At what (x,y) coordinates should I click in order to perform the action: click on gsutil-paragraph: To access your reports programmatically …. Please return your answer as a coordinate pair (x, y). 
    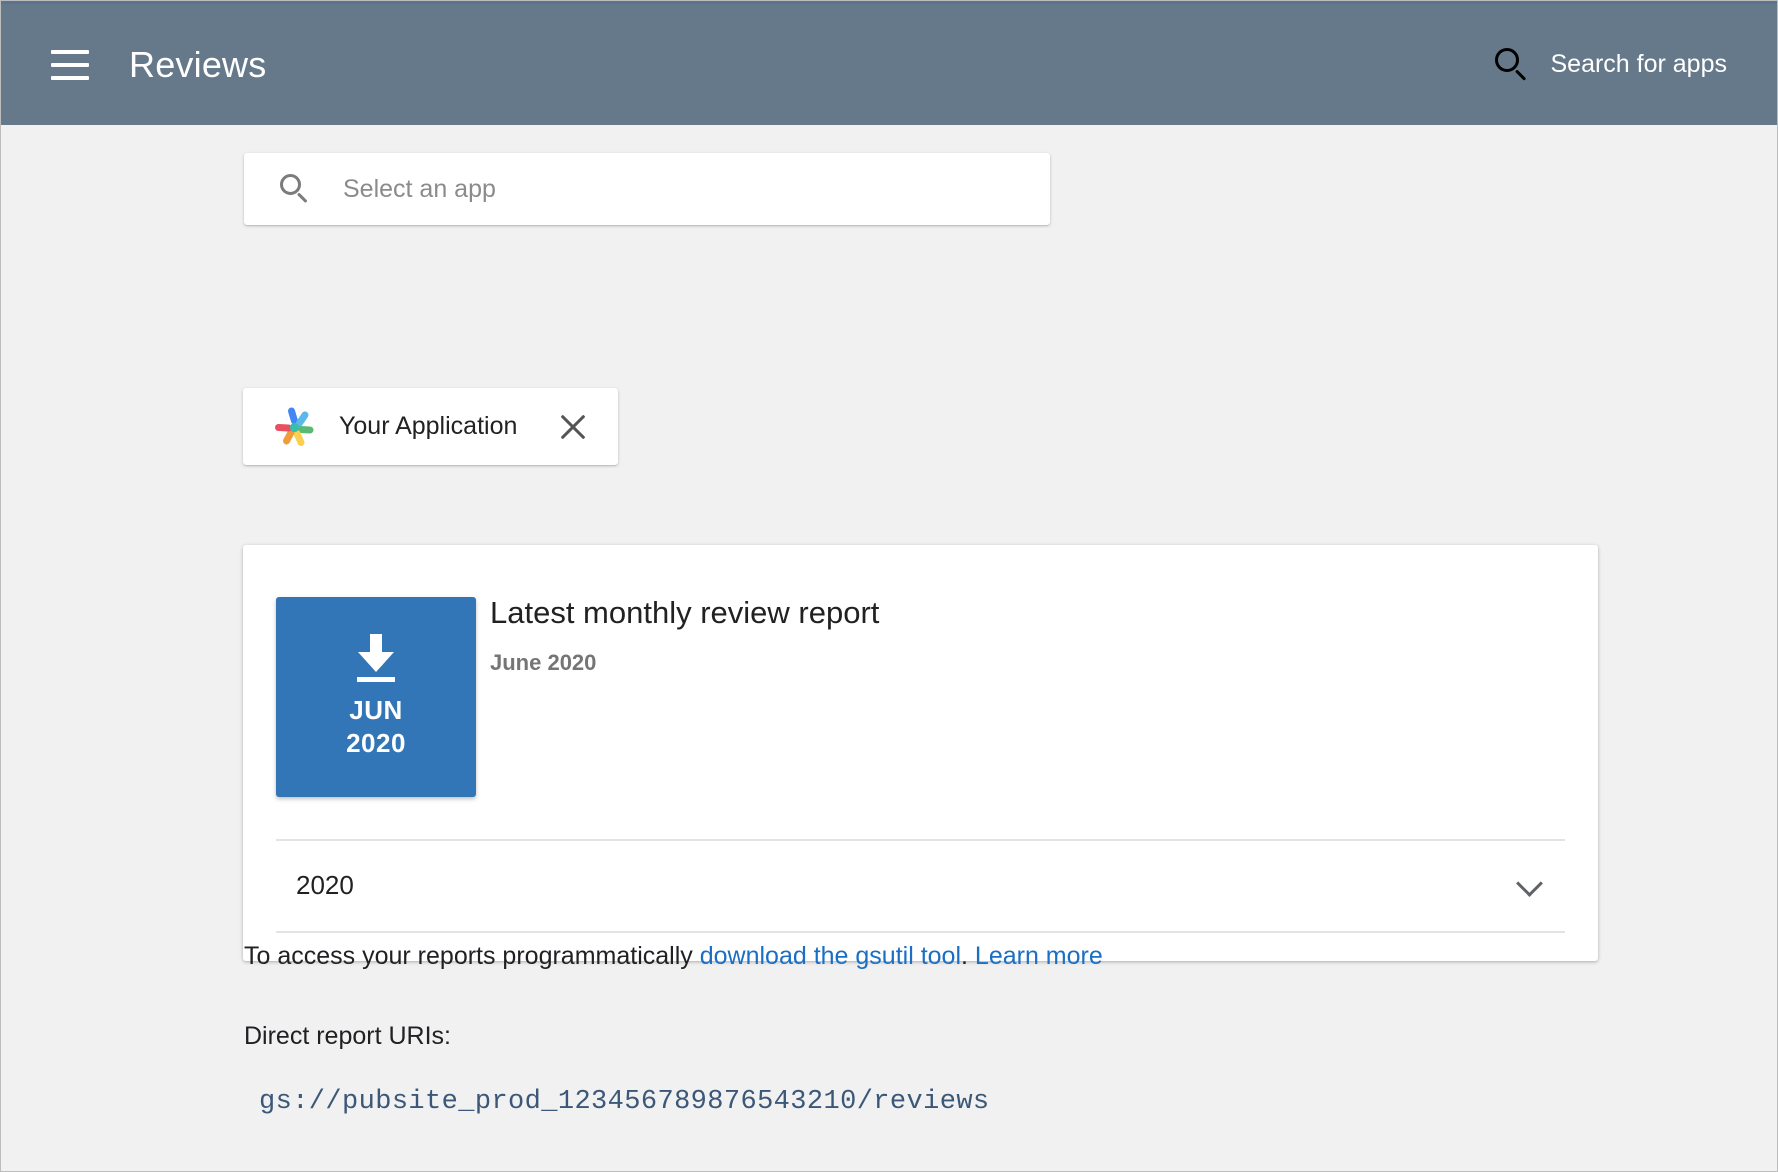
    Looking at the image, I should click on (673, 956).